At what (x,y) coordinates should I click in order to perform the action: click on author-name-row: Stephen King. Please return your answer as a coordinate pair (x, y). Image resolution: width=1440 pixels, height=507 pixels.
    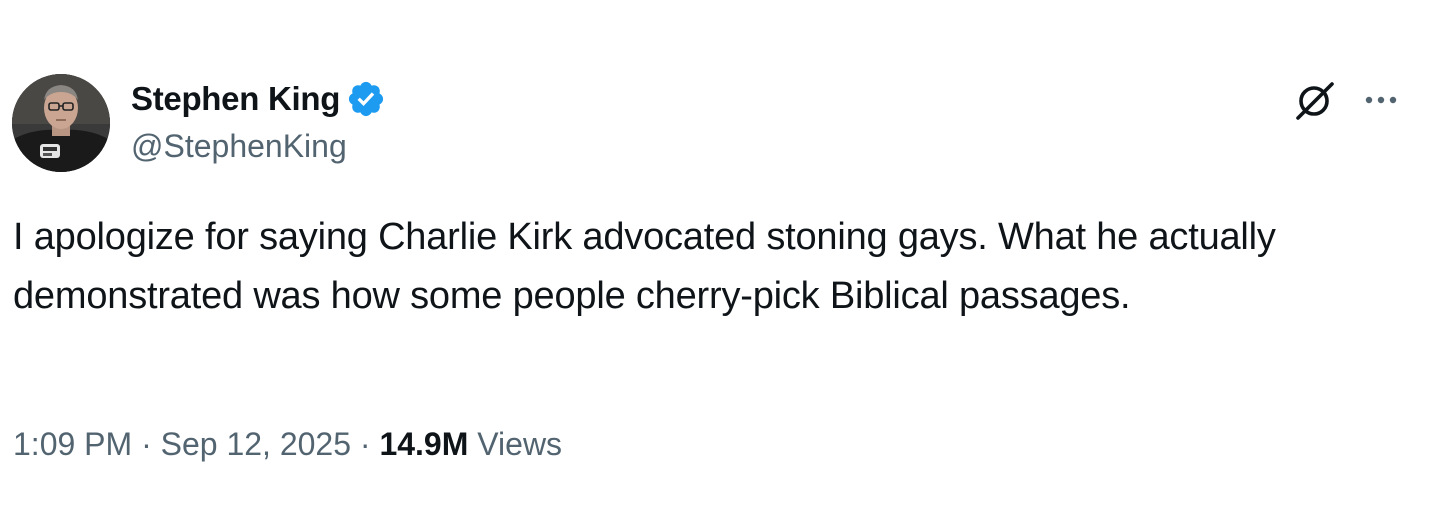
    Looking at the image, I should click on (258, 99).